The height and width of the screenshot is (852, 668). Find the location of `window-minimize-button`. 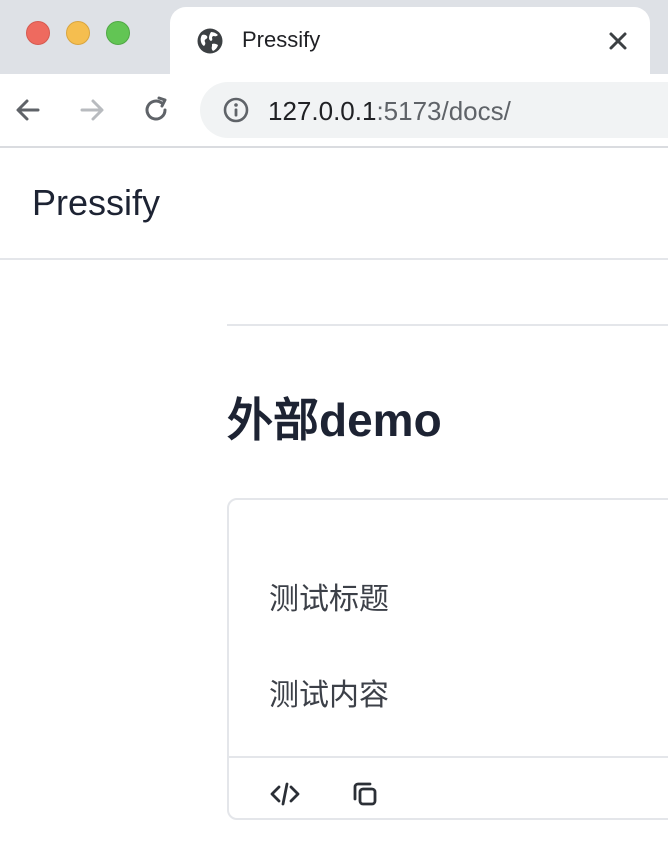

window-minimize-button is located at coordinates (78, 33).